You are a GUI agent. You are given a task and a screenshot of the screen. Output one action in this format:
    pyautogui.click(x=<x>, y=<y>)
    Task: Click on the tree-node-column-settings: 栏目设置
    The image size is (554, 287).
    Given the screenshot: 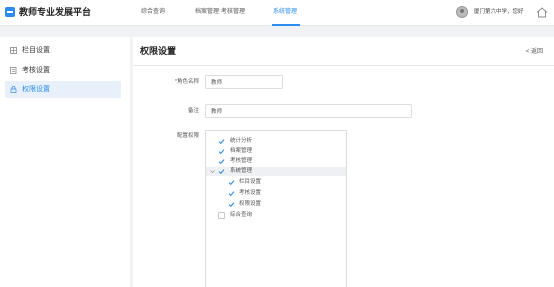 What is the action you would take?
    pyautogui.click(x=276, y=182)
    